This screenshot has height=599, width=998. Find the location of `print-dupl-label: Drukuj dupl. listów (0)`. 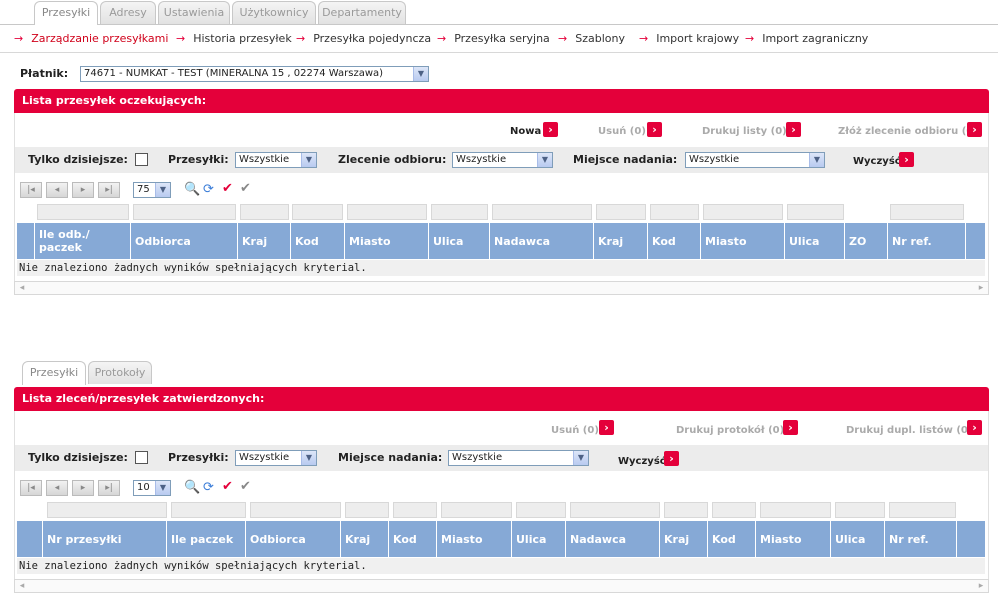

print-dupl-label: Drukuj dupl. listów (0) is located at coordinates (909, 430).